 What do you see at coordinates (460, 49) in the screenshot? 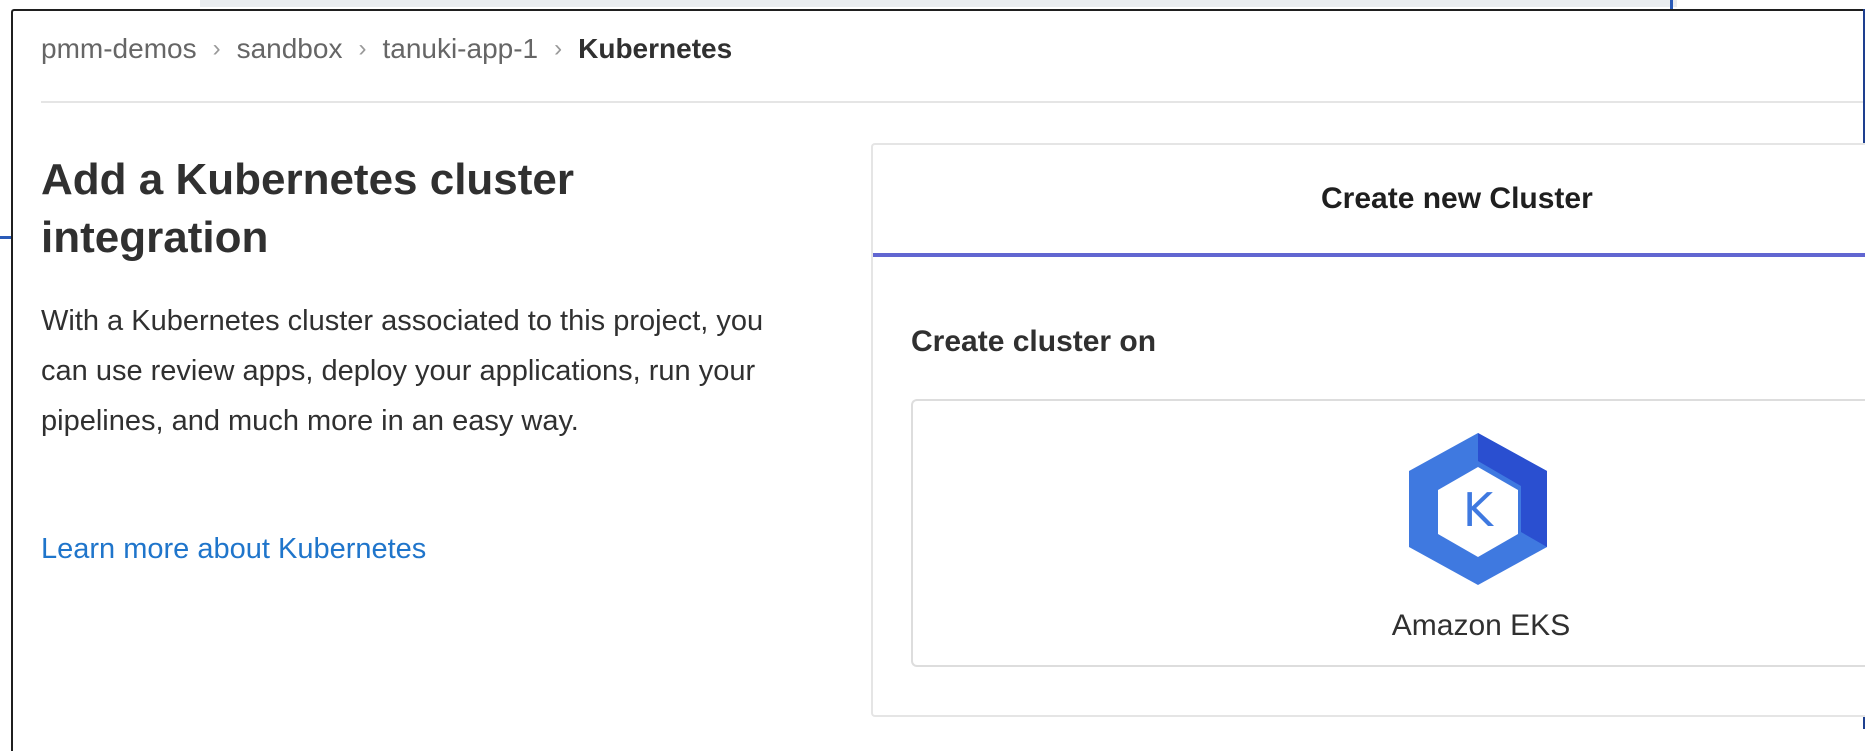
I see `breadcrumb-item-project: tanuki-app-1` at bounding box center [460, 49].